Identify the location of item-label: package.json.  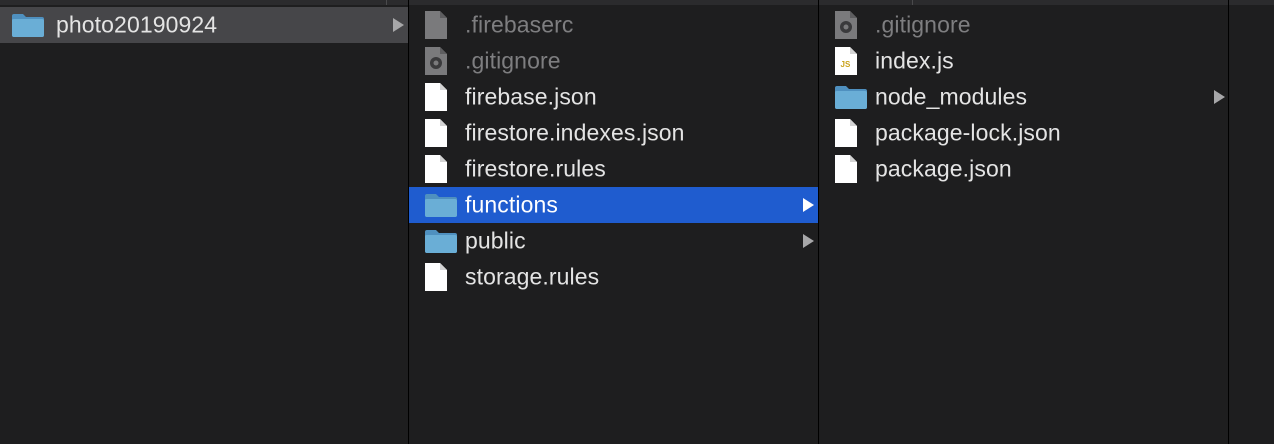
(943, 168).